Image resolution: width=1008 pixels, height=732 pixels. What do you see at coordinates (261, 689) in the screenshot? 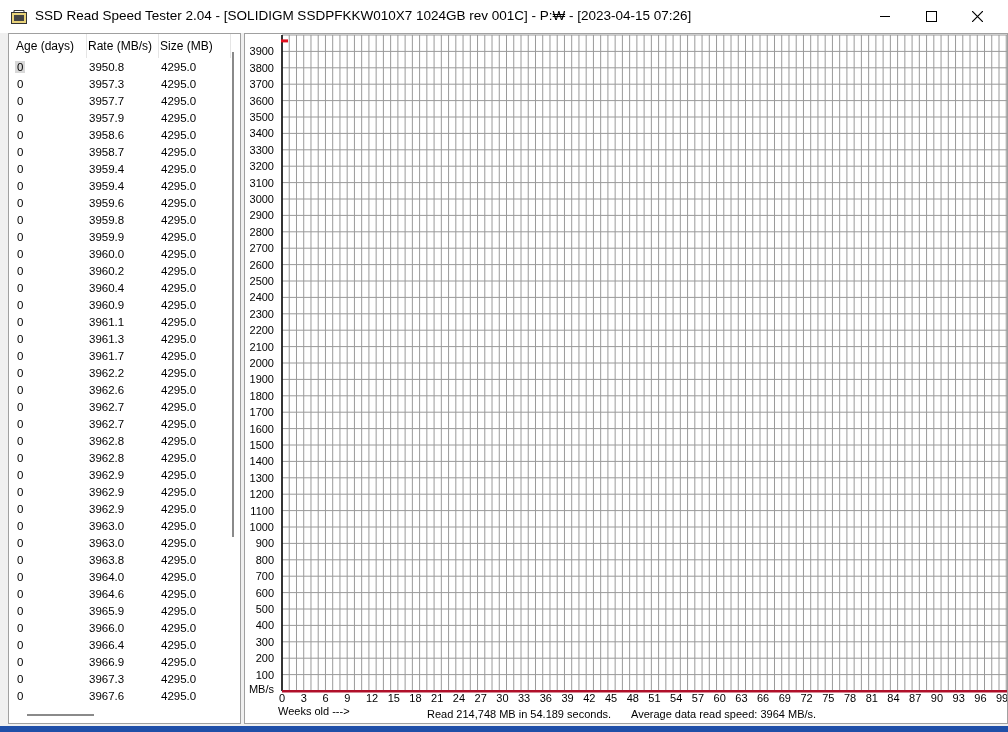
I see `y-axis-label: MB/s` at bounding box center [261, 689].